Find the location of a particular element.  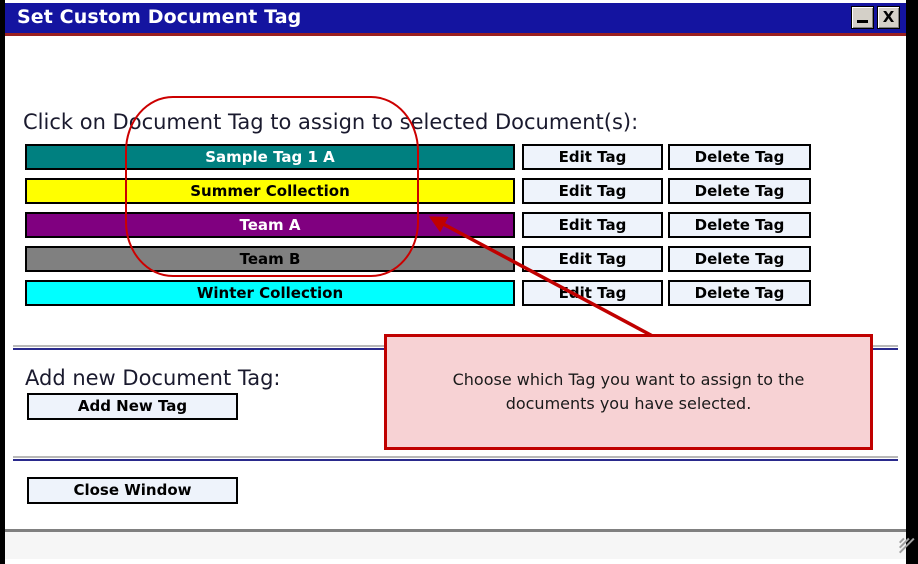

close-icon: X is located at coordinates (888, 17).